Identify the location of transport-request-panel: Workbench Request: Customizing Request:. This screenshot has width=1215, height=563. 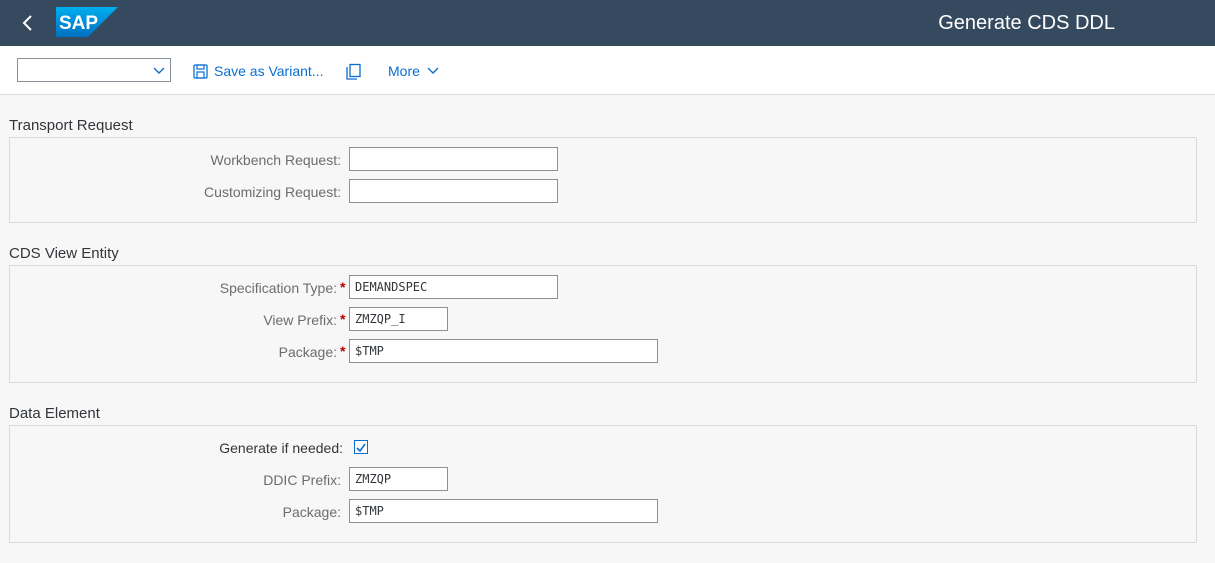
(603, 180).